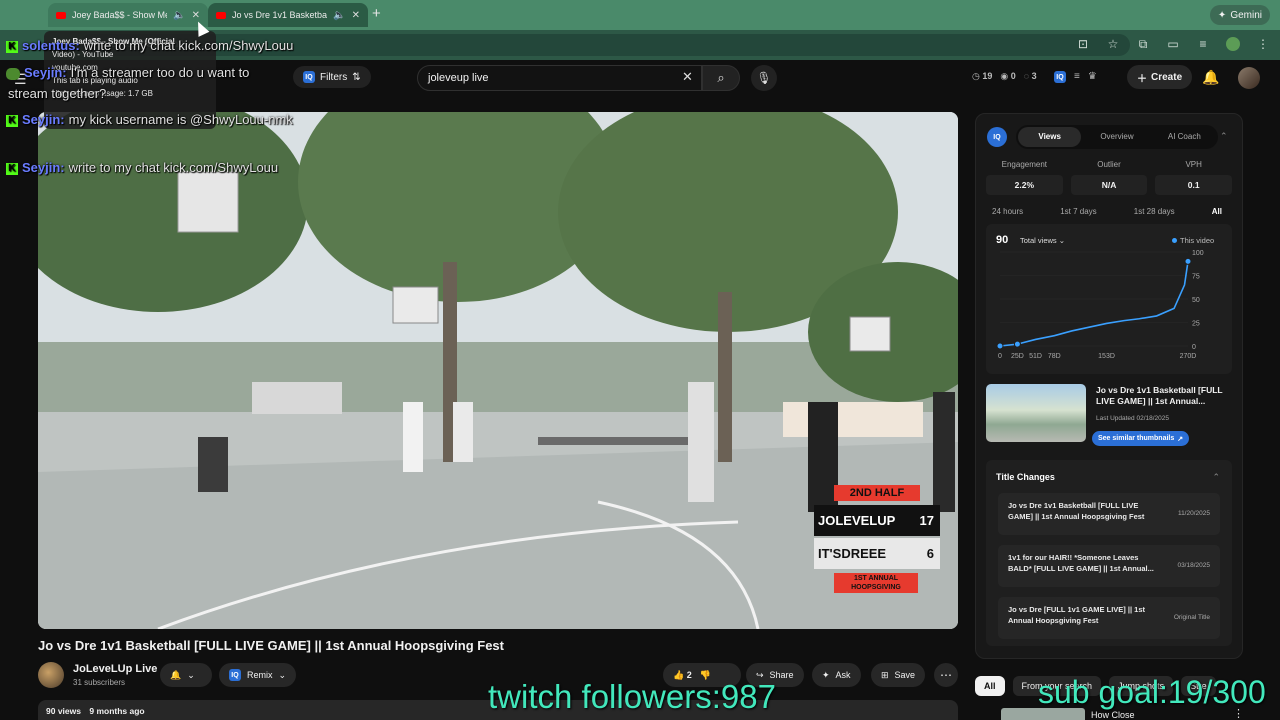  What do you see at coordinates (1196, 300) in the screenshot?
I see `y-tick-label: 50` at bounding box center [1196, 300].